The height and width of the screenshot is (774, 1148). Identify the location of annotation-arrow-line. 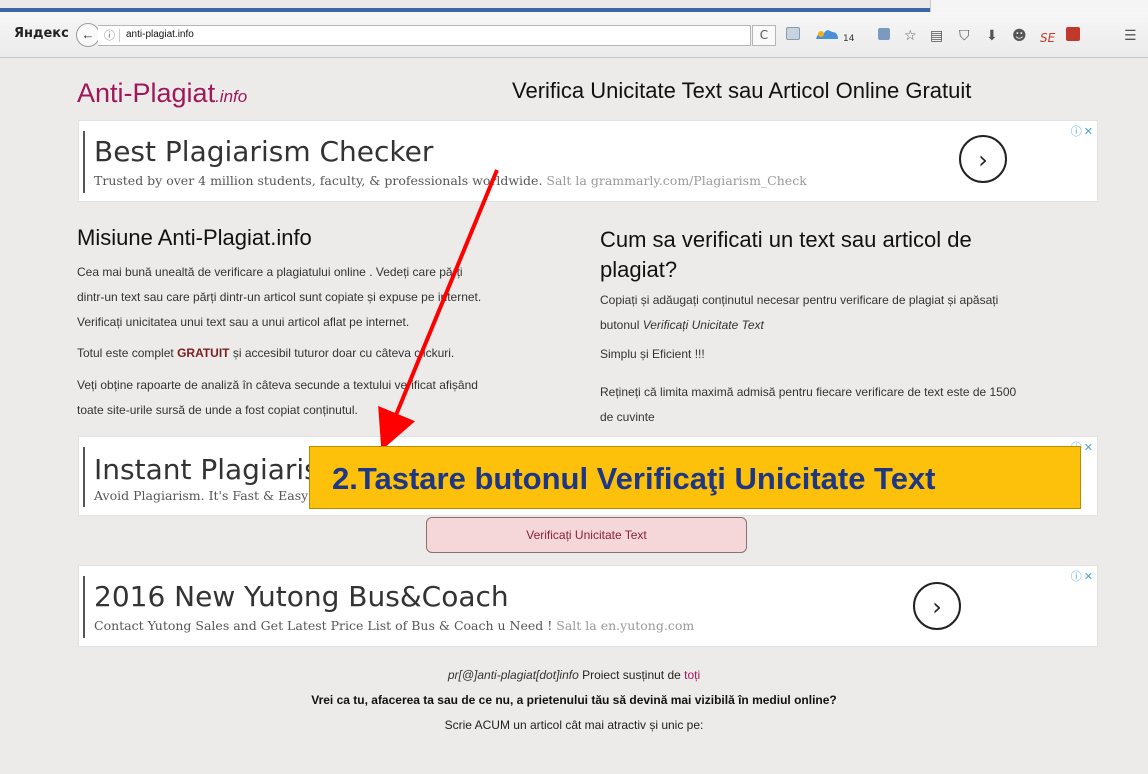
(438, 310).